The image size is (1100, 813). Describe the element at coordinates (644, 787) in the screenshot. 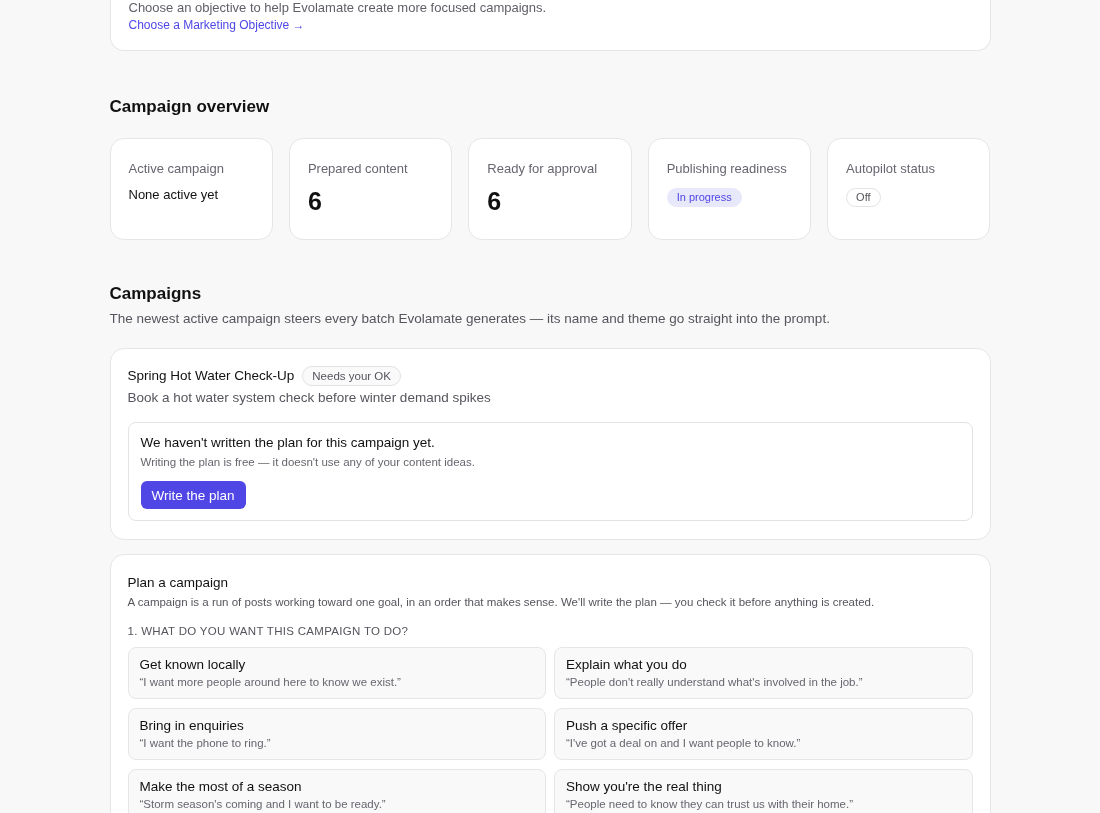

I see `option-title: Show you're the real thing` at that location.